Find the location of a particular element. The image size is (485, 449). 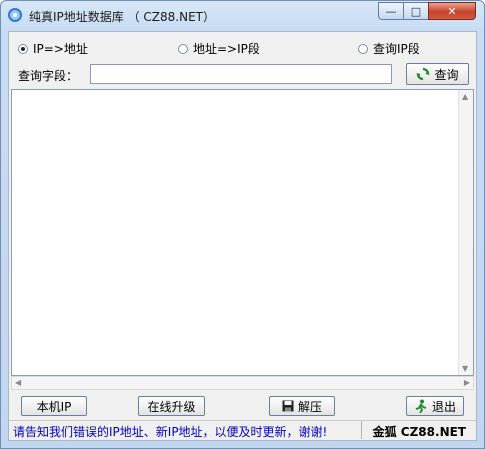

radio-label: 查询IP段 is located at coordinates (396, 49).